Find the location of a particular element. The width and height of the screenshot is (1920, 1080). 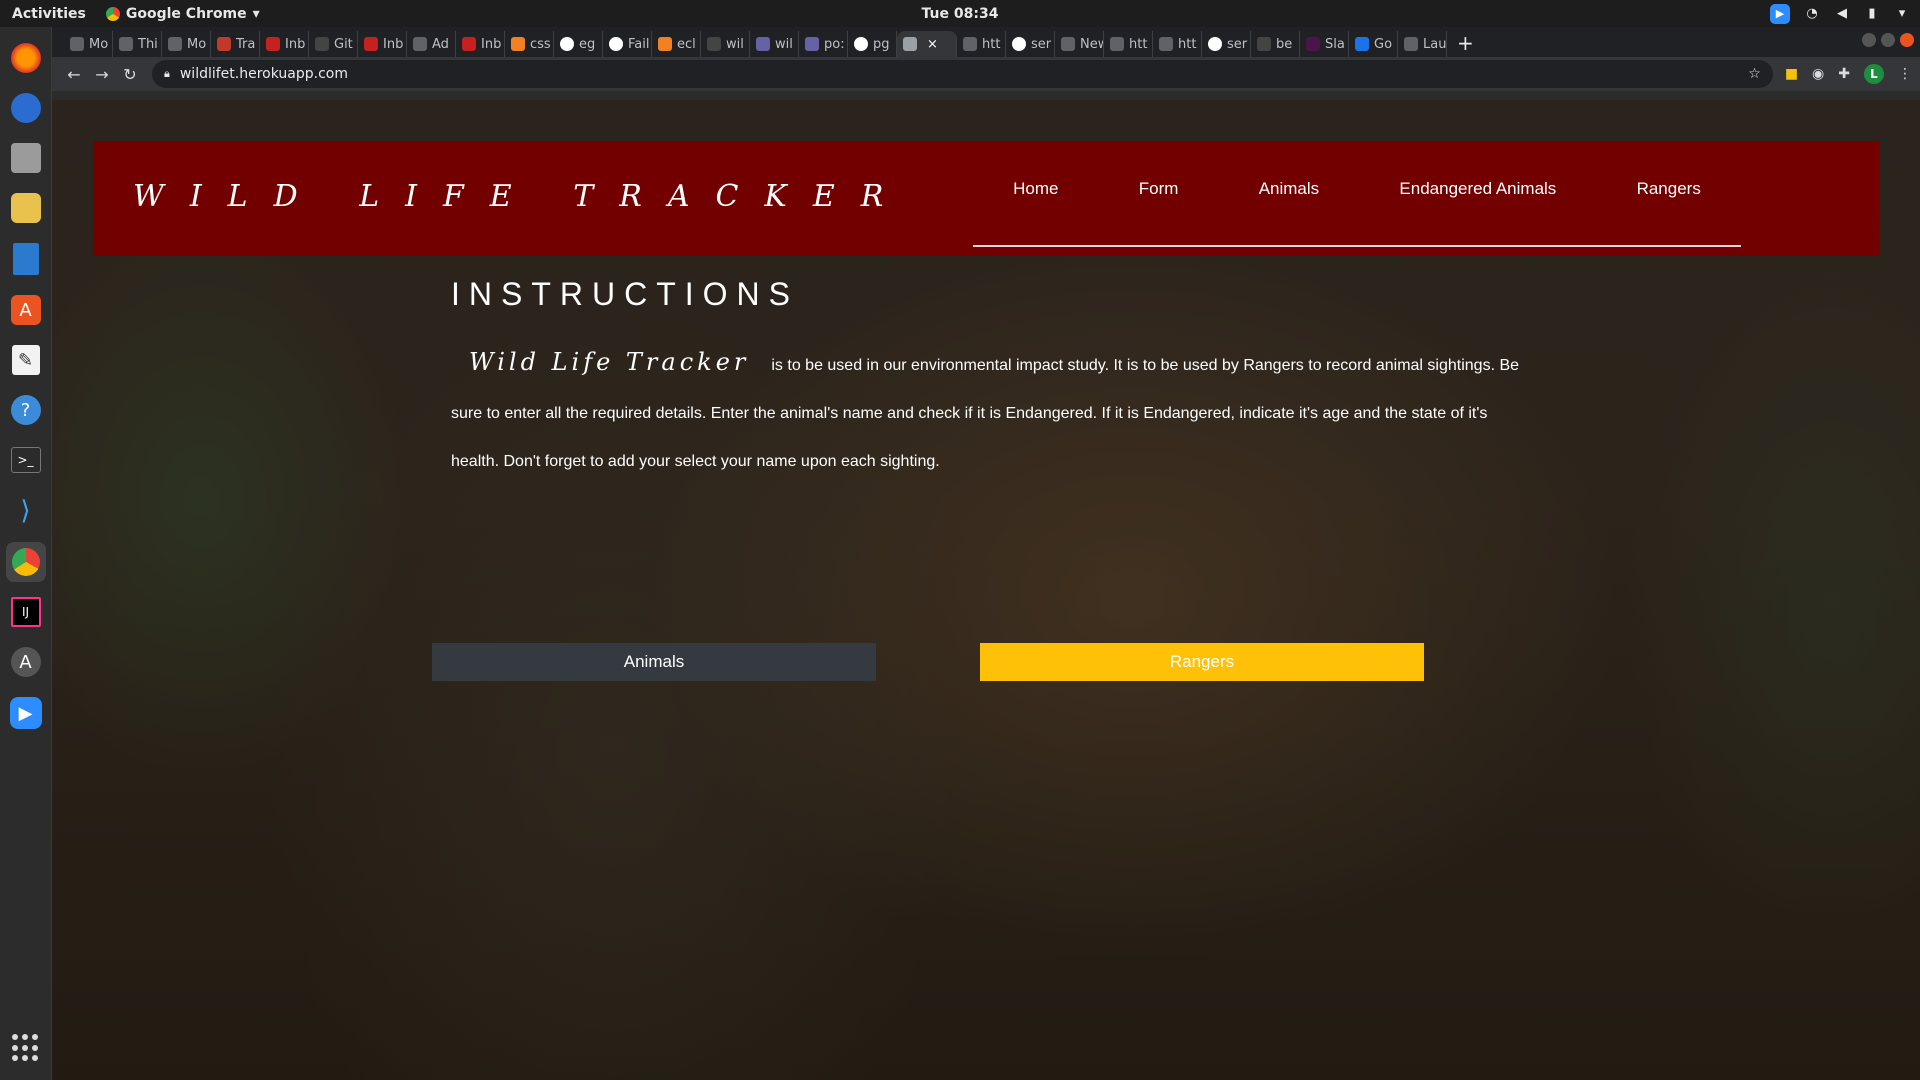

terminal-icon: >_ is located at coordinates (25, 460).